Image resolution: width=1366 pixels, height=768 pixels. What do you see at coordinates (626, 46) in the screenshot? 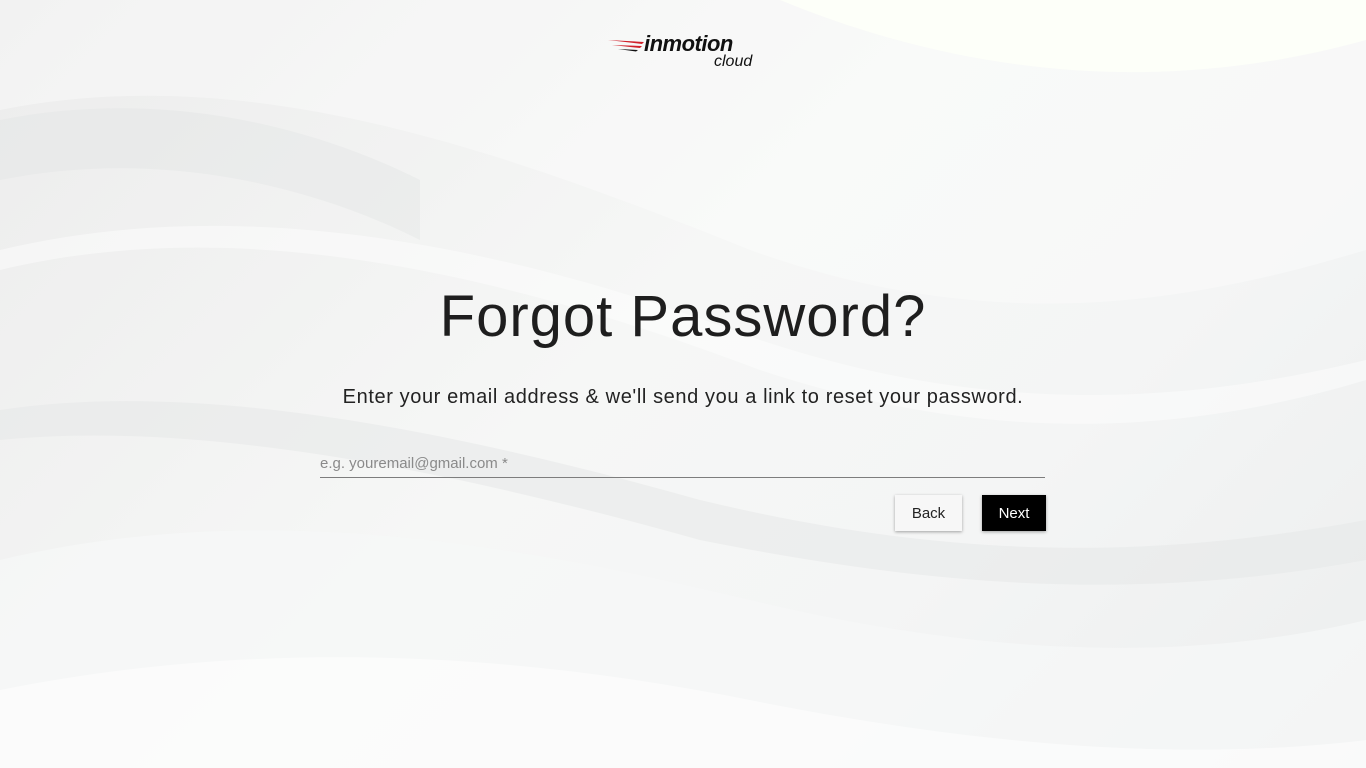
I see `logo-swoosh-icon` at bounding box center [626, 46].